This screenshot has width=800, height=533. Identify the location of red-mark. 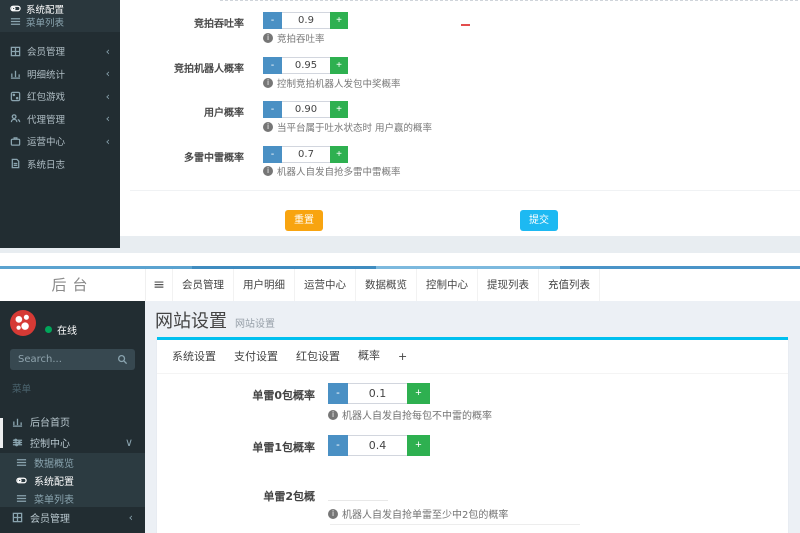
(465, 25).